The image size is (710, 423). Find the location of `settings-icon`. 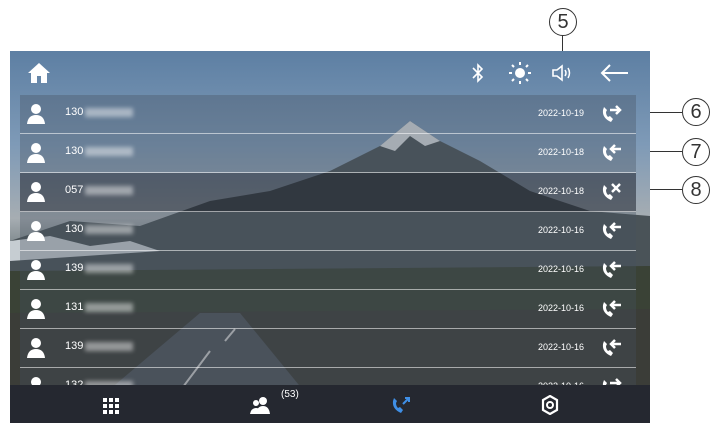

settings-icon is located at coordinates (550, 405).